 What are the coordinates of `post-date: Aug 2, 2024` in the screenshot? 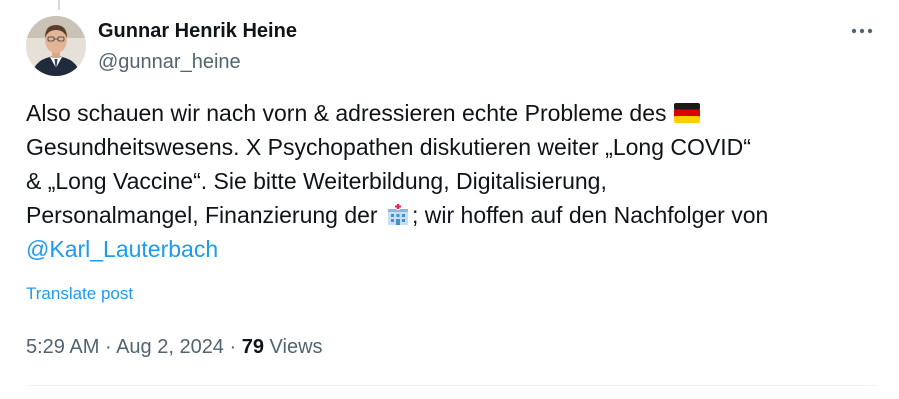 It's located at (170, 347).